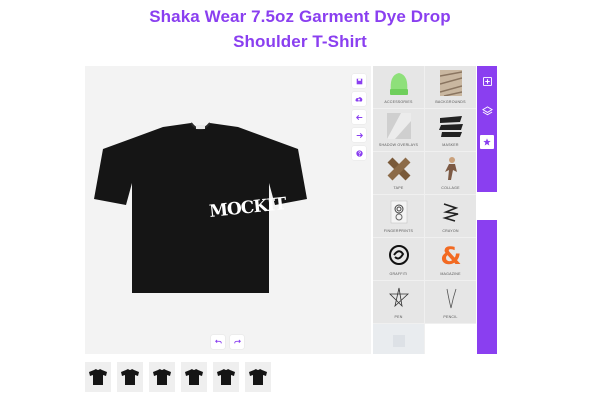  I want to click on save-button, so click(359, 81).